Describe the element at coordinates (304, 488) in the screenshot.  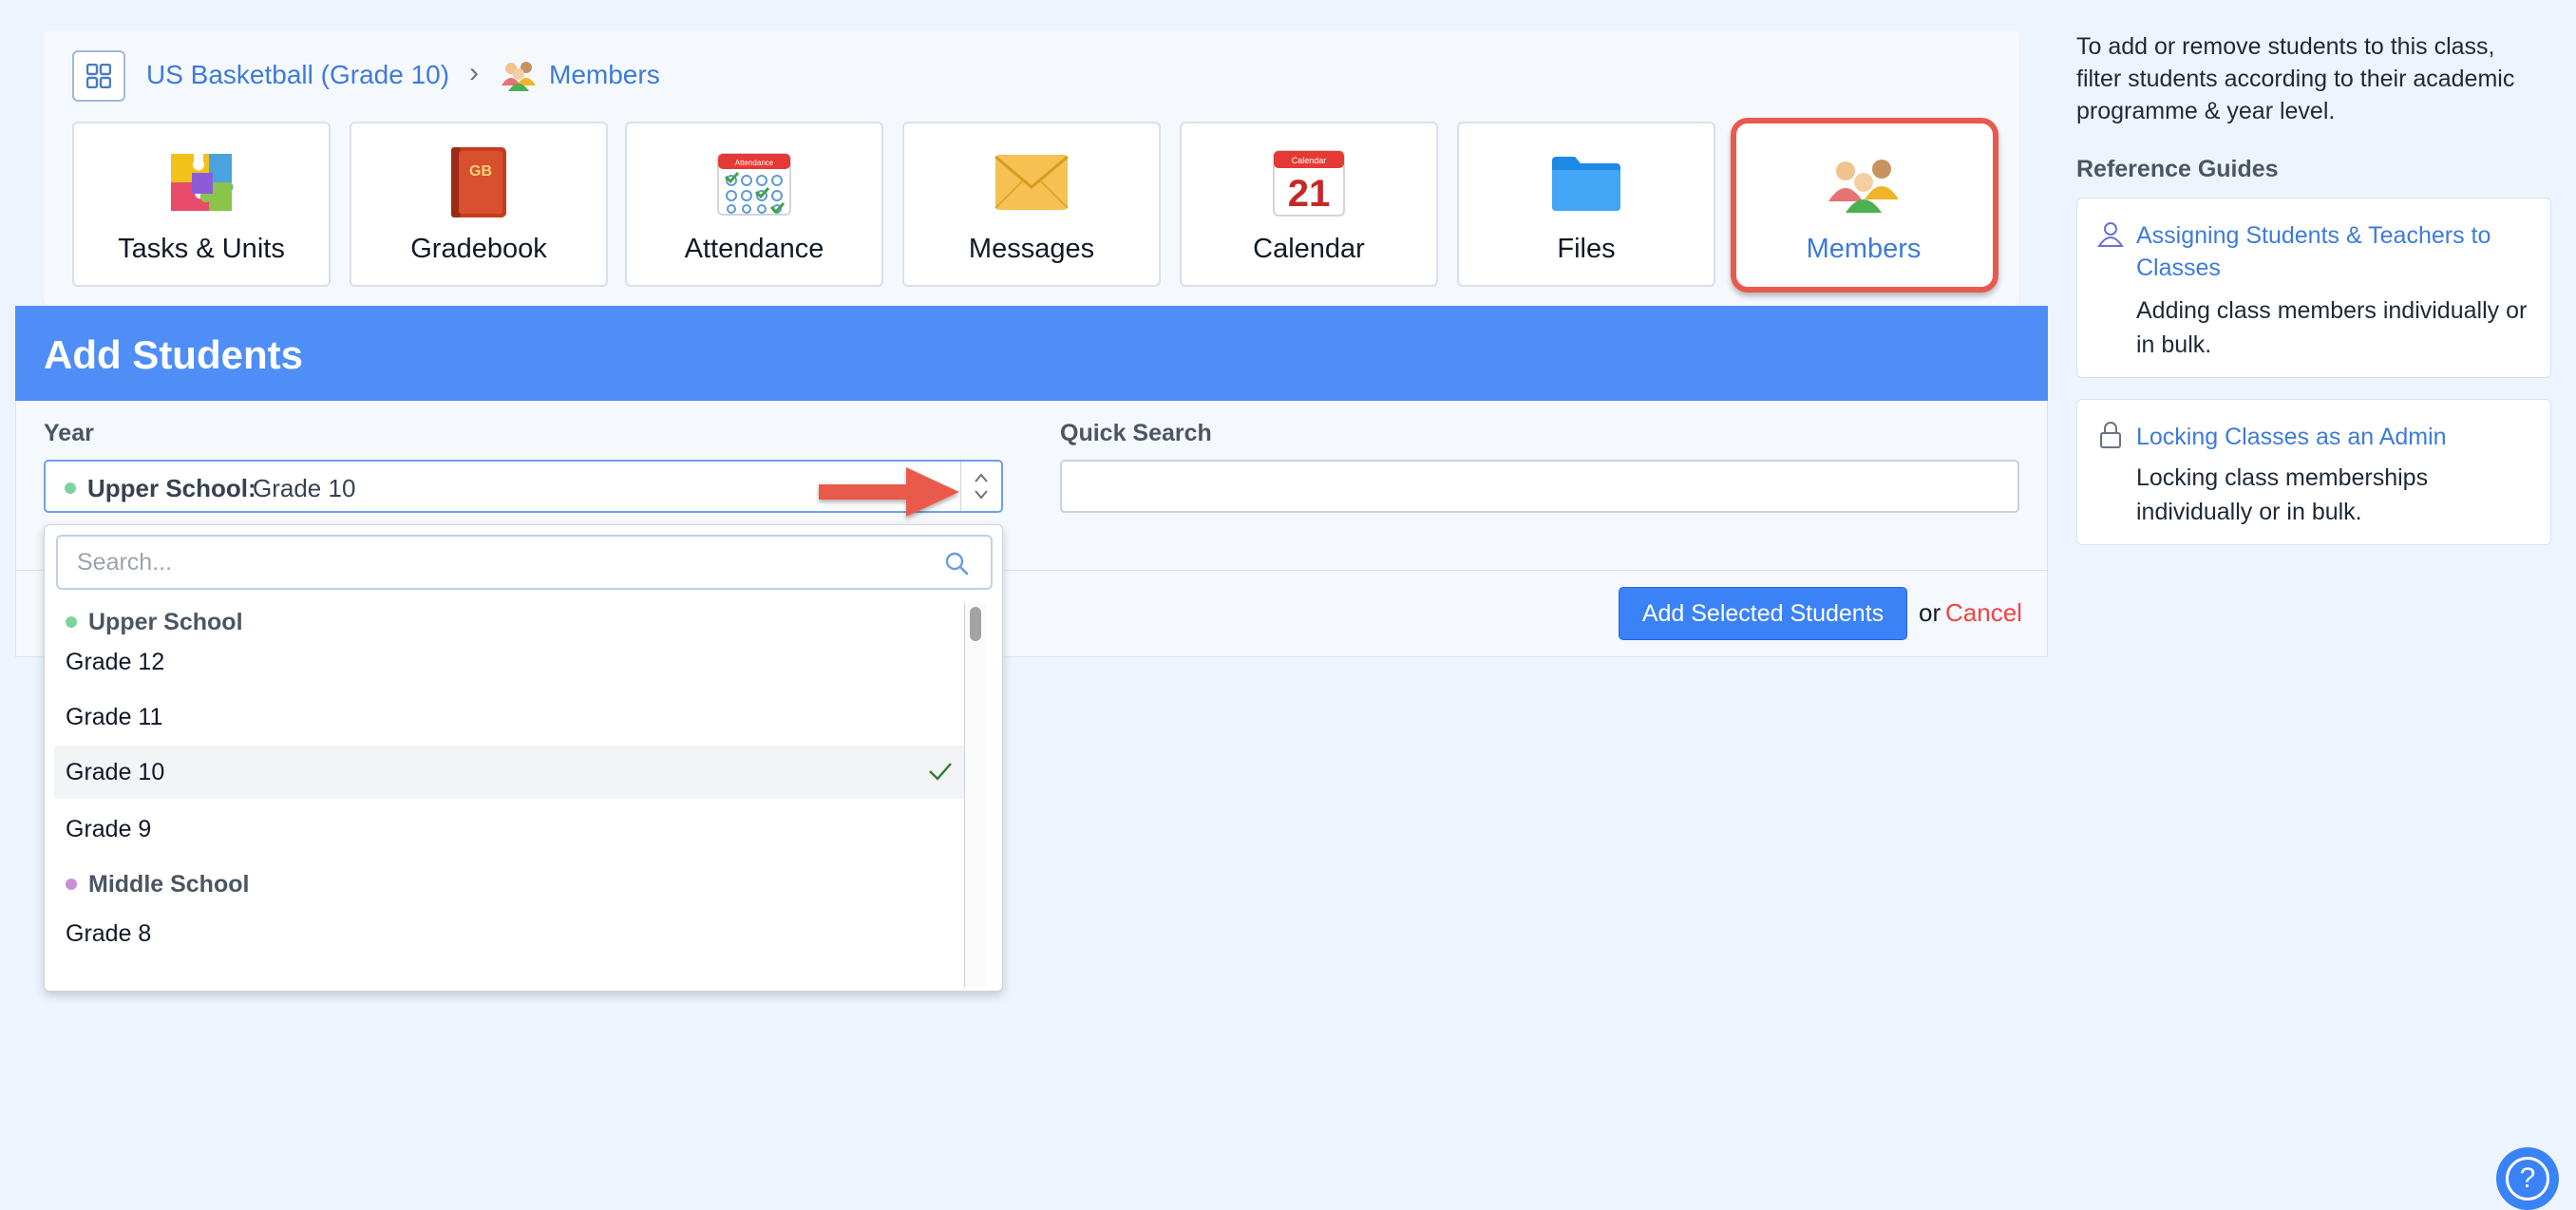
I see `year-select-value: Grade 10` at that location.